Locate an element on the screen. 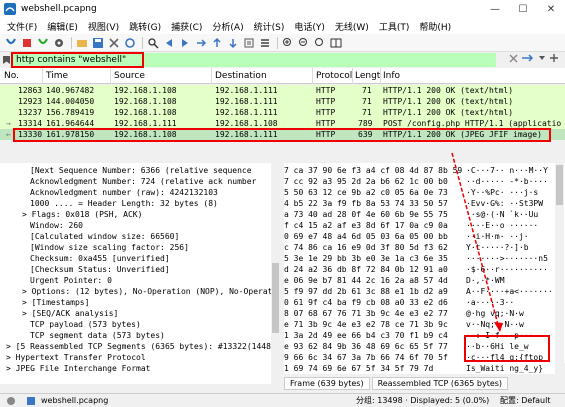 The image size is (565, 407). detail-line: TCP payload (573 bytes) is located at coordinates (85, 324).